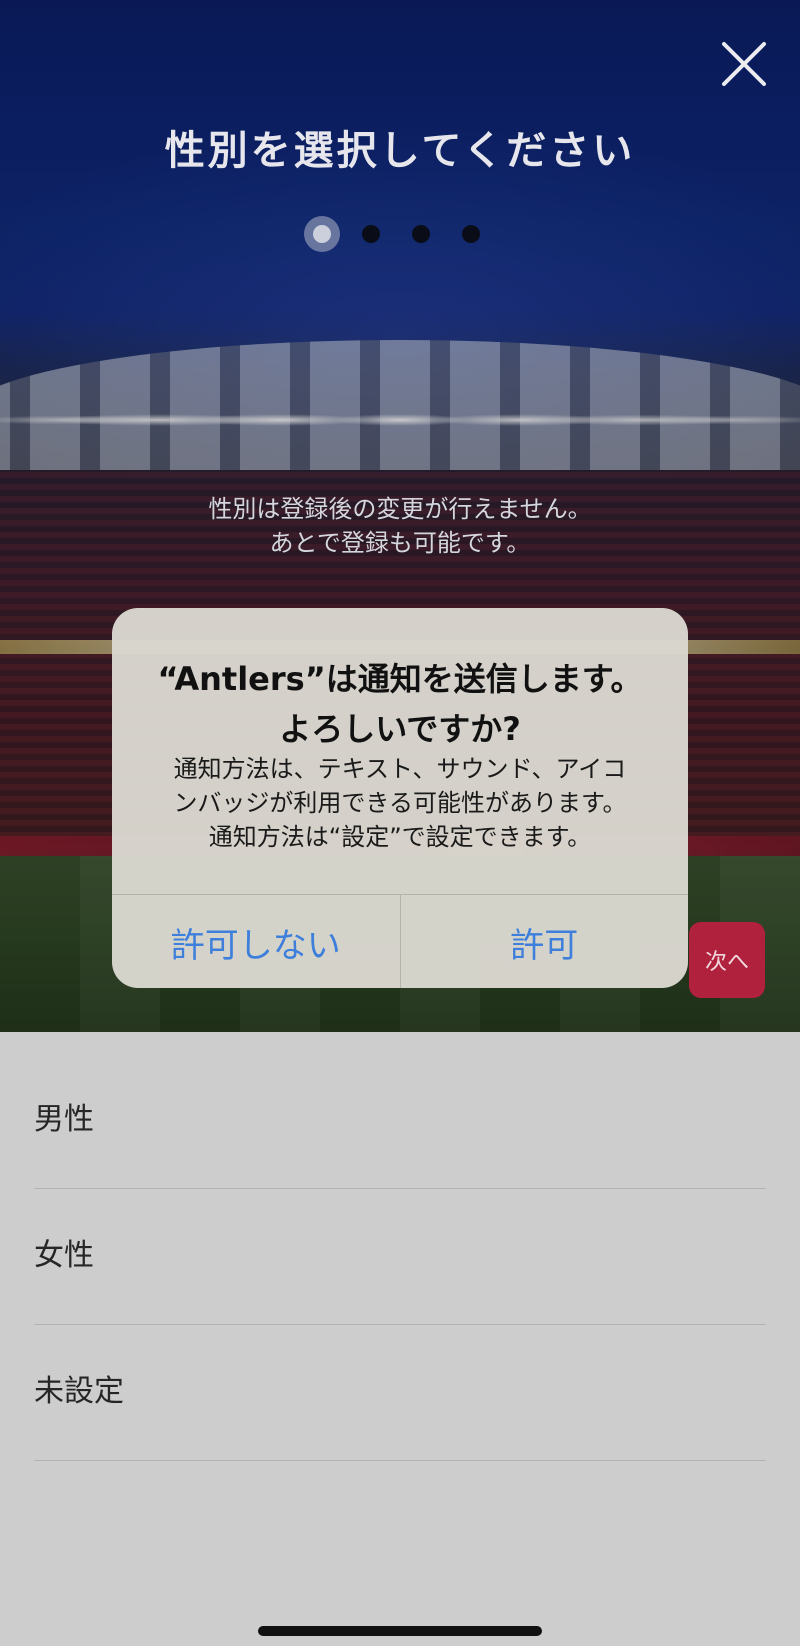 The width and height of the screenshot is (800, 1646). Describe the element at coordinates (727, 960) in the screenshot. I see `next-button: 次へ` at that location.